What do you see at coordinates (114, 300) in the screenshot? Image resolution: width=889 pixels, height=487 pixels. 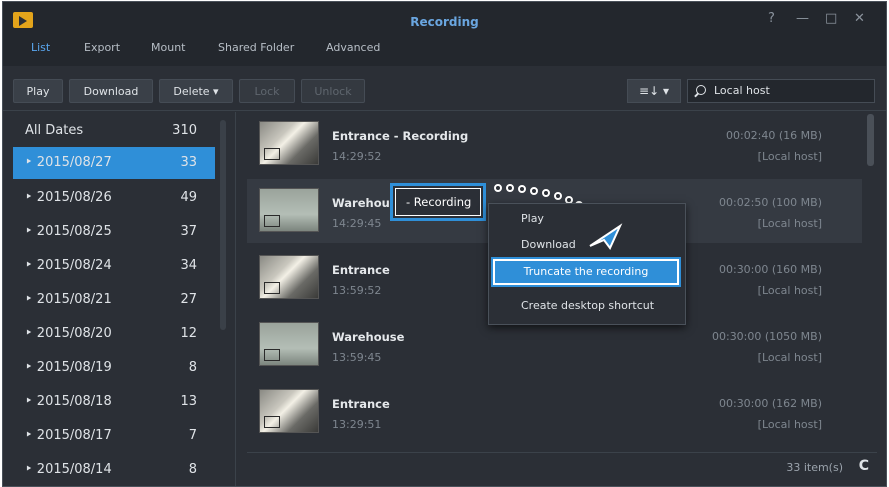 I see `sidebar-date-item: ‣ 2015/08/21 27` at bounding box center [114, 300].